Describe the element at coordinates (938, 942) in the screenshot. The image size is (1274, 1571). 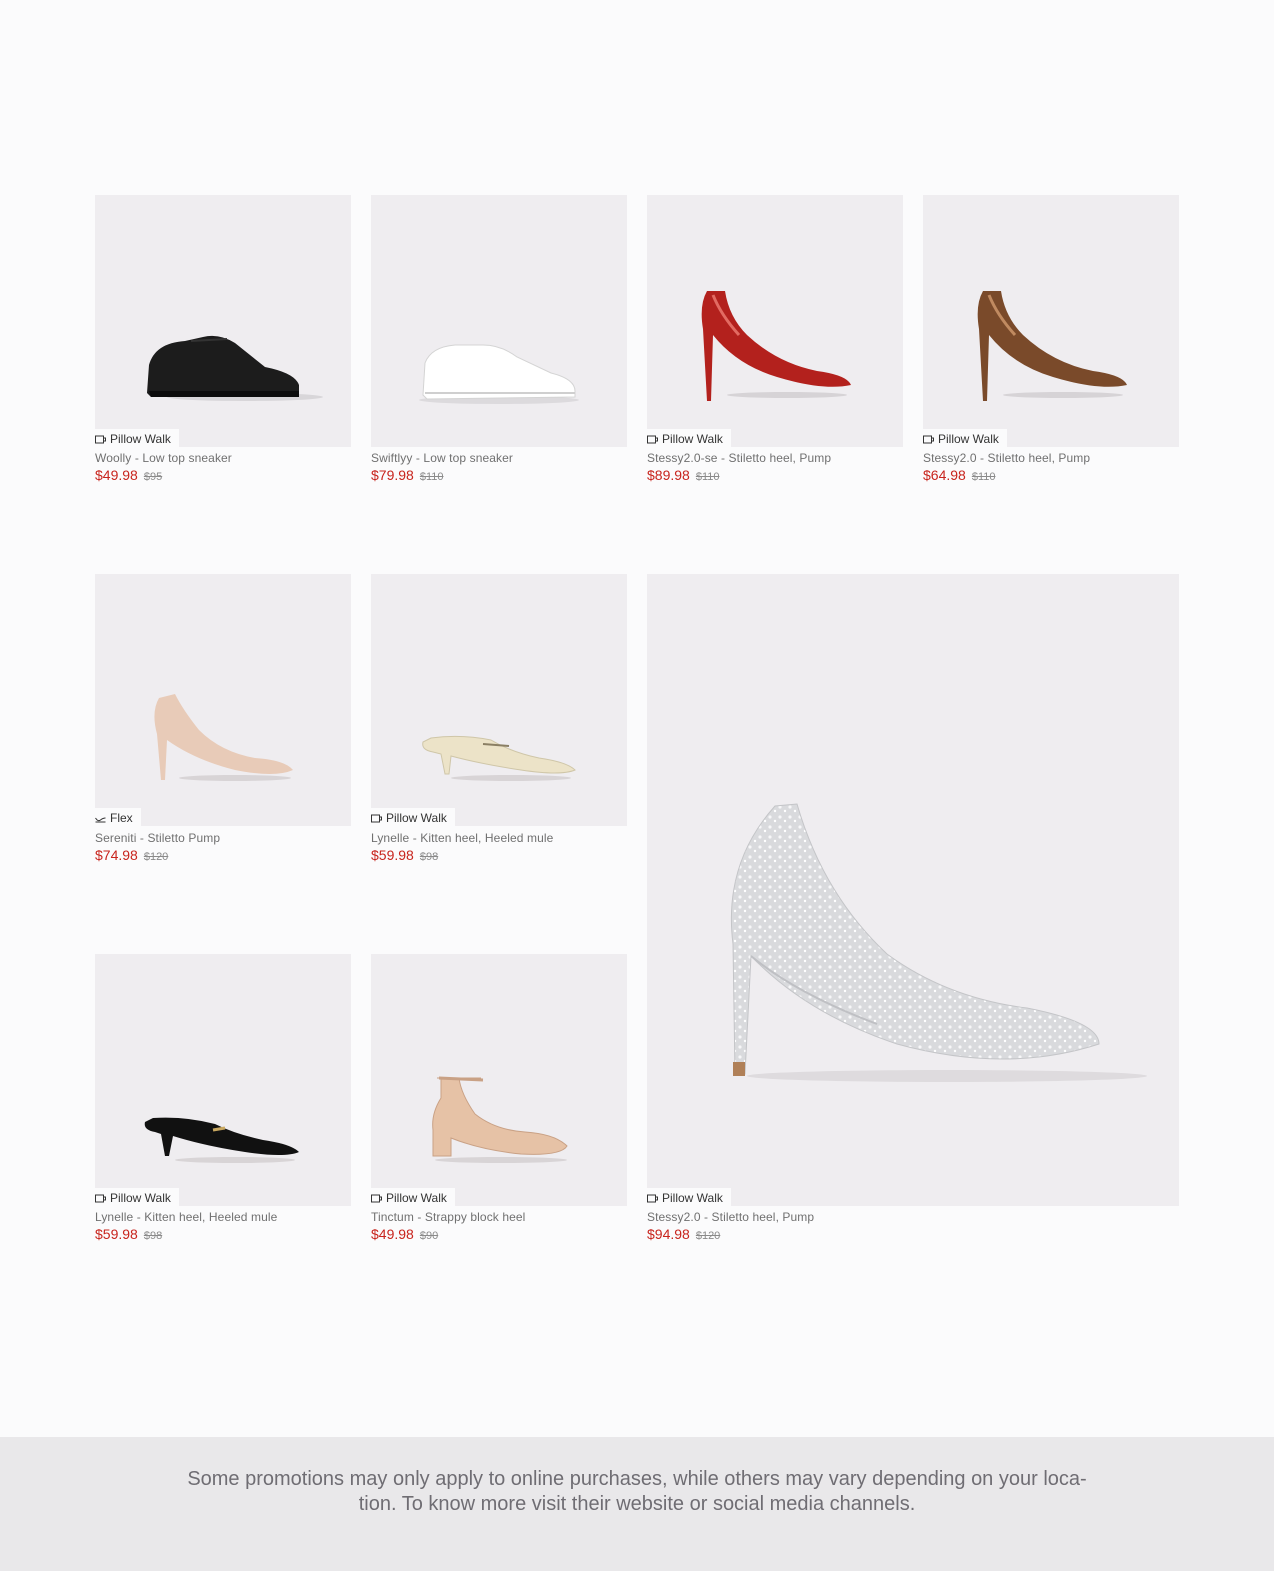
I see `rhinestone-pump-illustration` at that location.